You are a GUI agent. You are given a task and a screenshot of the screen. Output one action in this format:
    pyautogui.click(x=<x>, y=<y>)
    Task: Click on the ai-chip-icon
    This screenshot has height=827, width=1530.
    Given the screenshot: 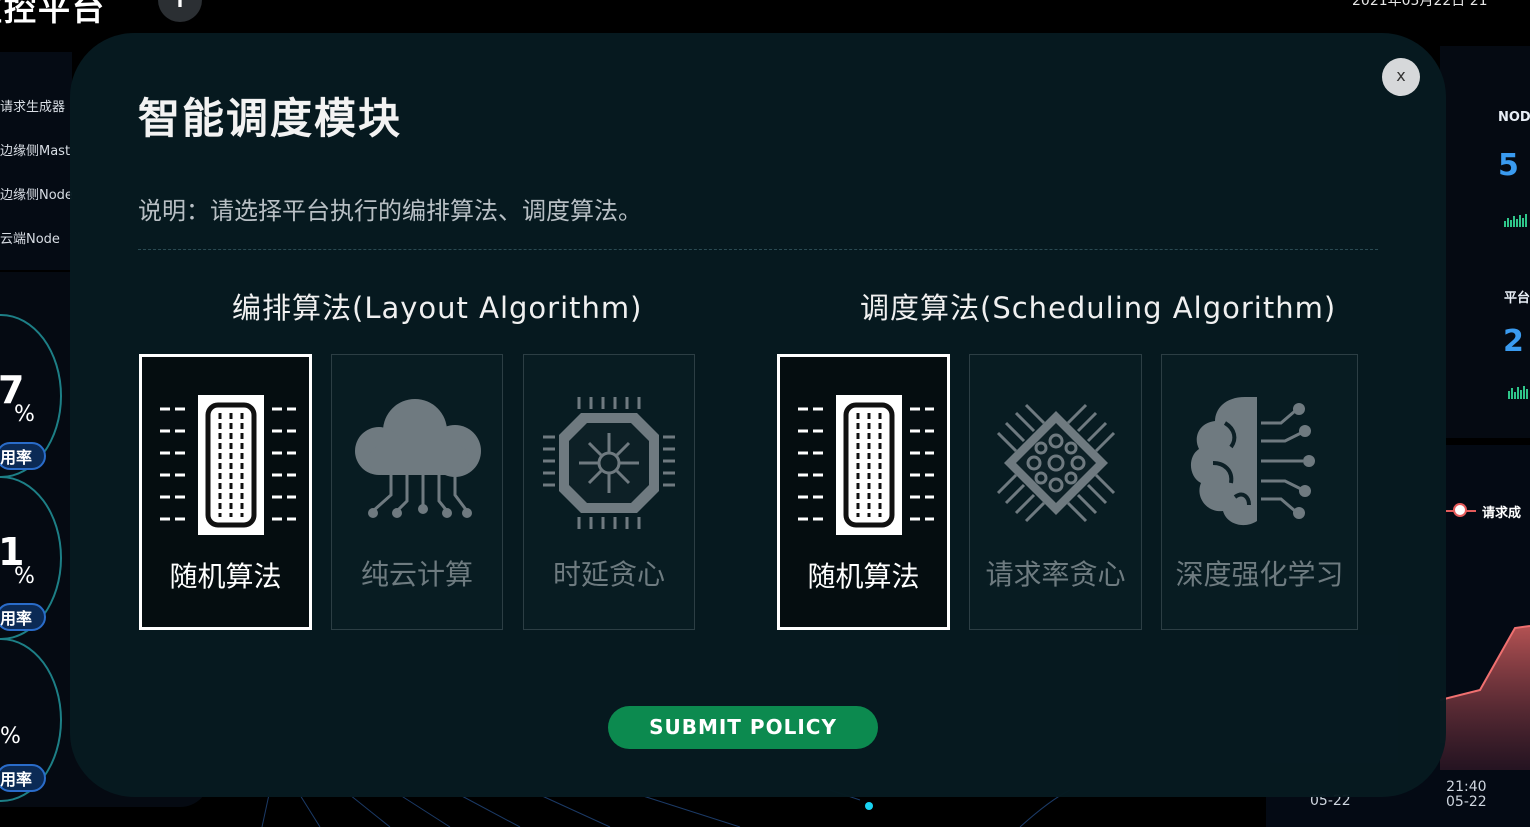 What is the action you would take?
    pyautogui.click(x=1055, y=463)
    